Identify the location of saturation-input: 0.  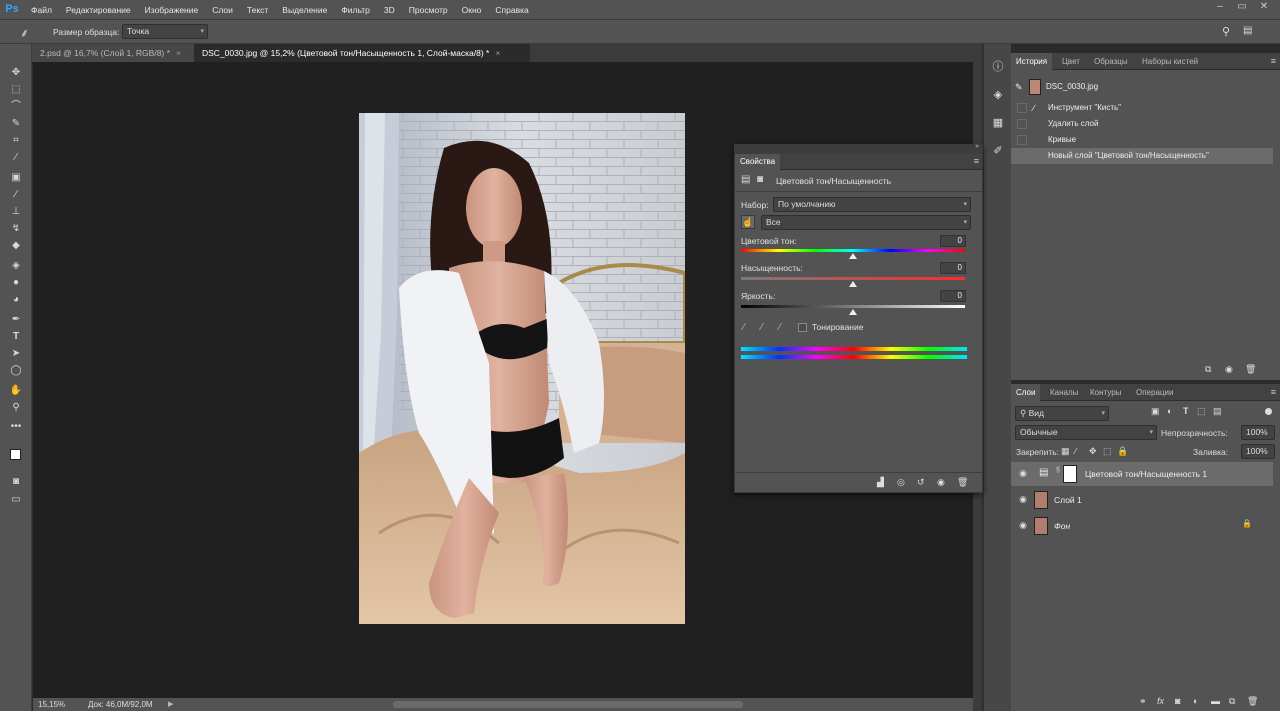
(953, 268).